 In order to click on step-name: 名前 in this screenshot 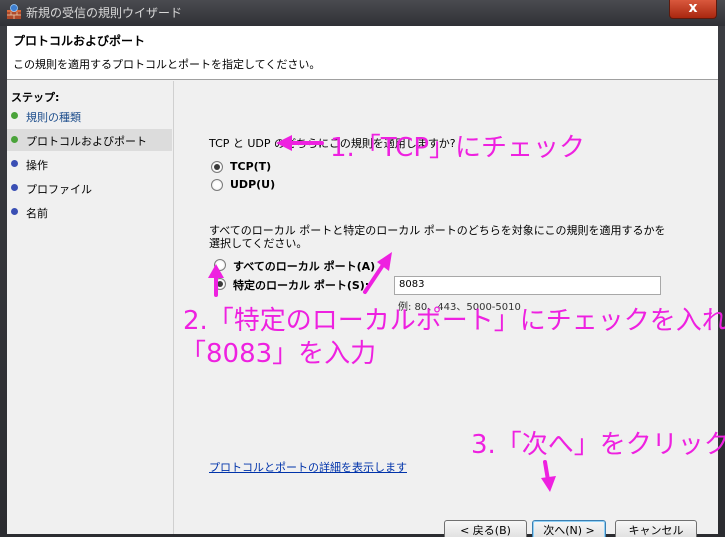, I will do `click(89, 212)`.